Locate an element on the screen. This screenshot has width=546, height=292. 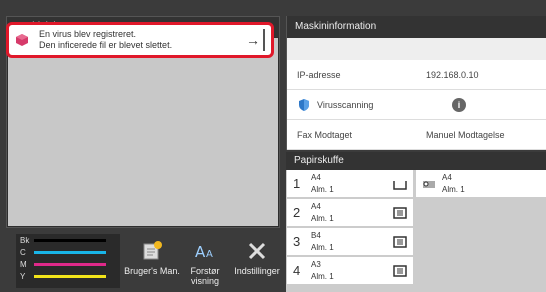
toner-row-yellow: Y is located at coordinates (68, 276).